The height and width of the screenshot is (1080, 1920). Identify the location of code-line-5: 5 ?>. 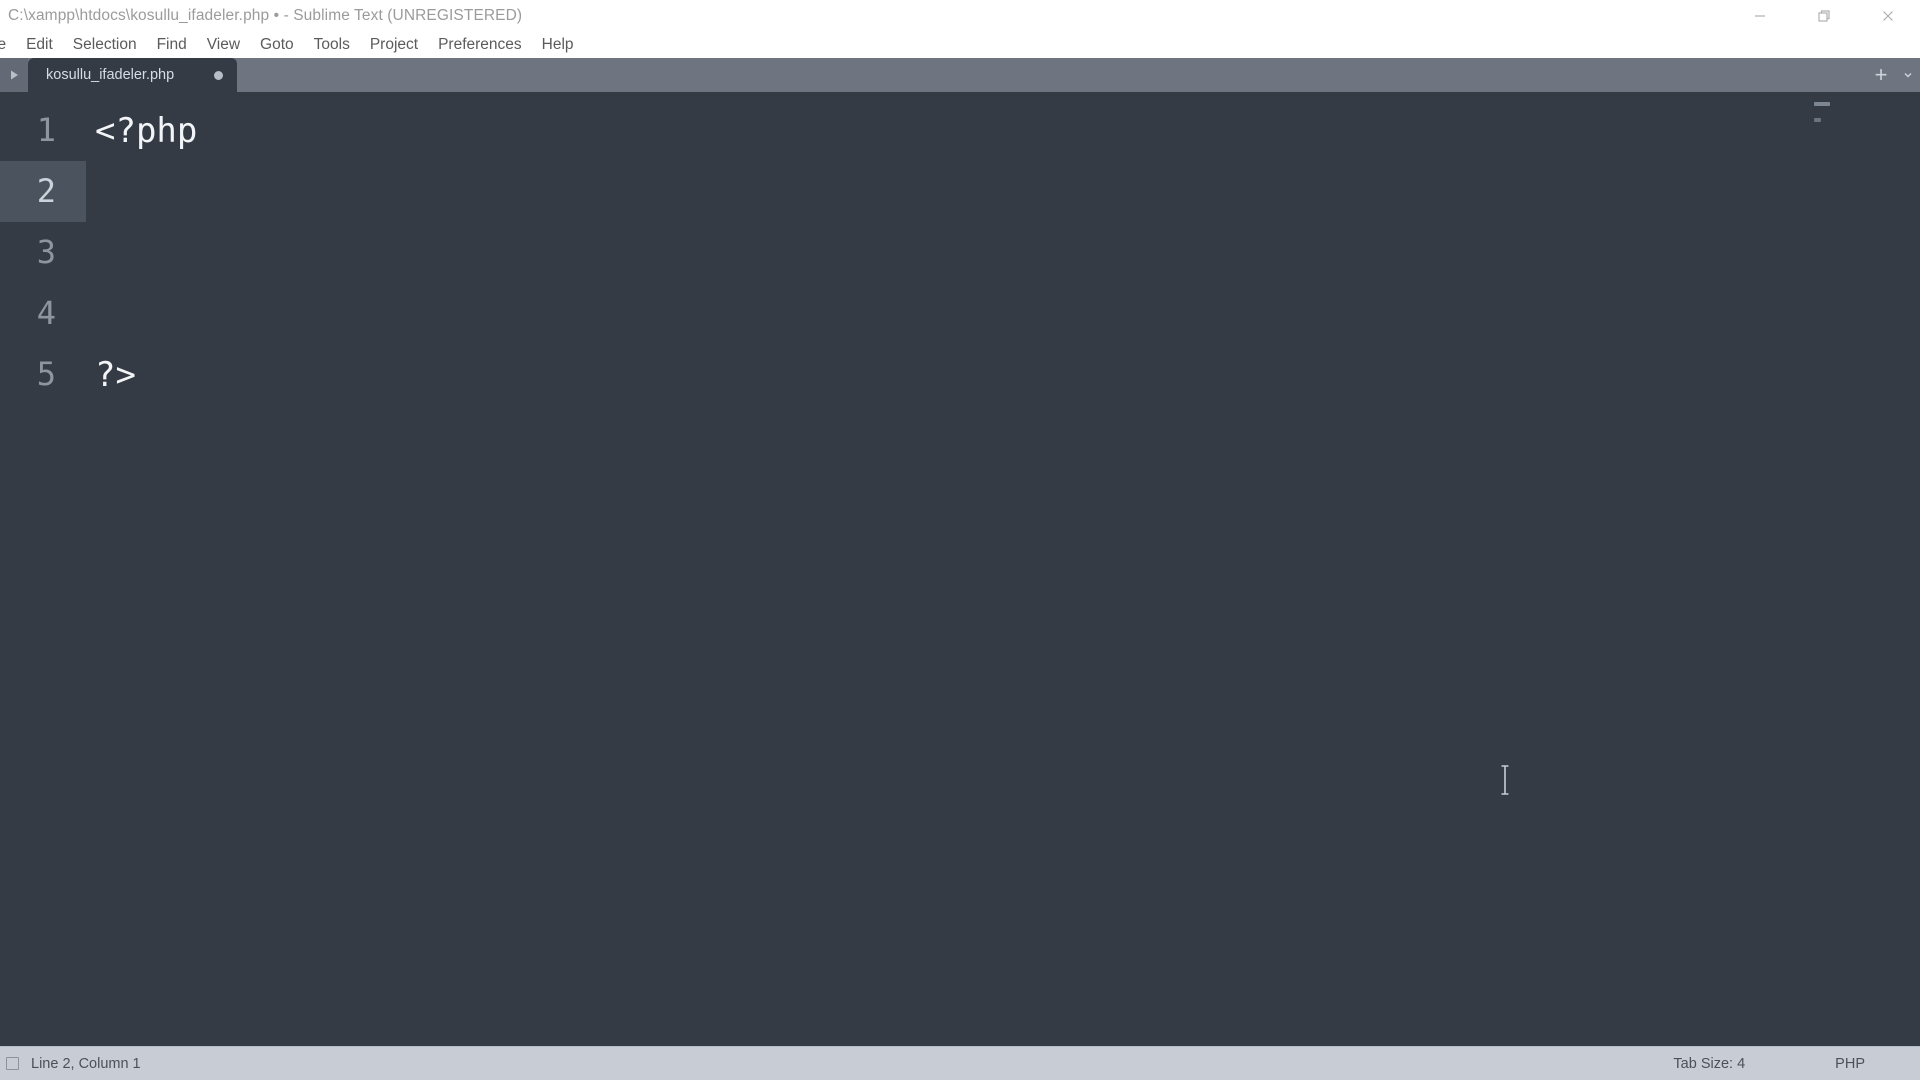
(960, 374).